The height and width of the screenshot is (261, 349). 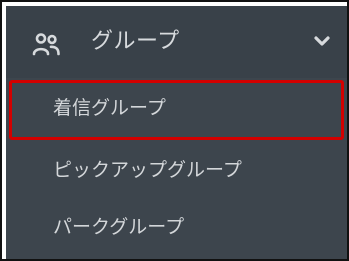 I want to click on group-menu-label: グループ, so click(x=135, y=41).